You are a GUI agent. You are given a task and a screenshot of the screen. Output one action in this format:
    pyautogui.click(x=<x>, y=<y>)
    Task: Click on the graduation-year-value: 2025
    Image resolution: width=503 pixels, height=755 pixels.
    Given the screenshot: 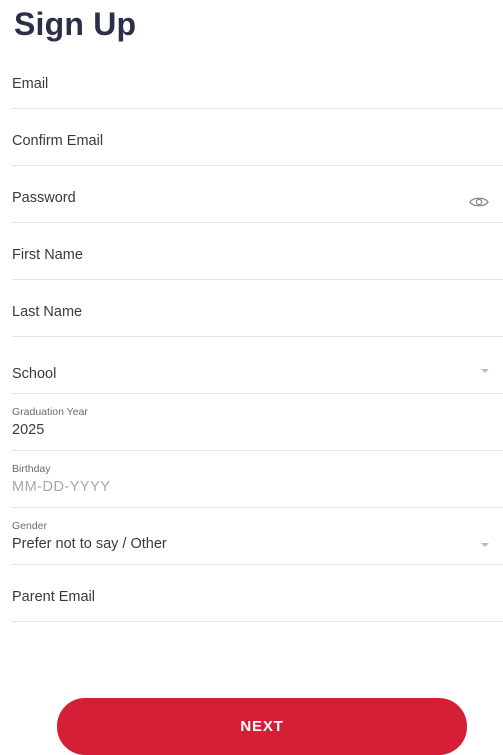 What is the action you would take?
    pyautogui.click(x=28, y=430)
    